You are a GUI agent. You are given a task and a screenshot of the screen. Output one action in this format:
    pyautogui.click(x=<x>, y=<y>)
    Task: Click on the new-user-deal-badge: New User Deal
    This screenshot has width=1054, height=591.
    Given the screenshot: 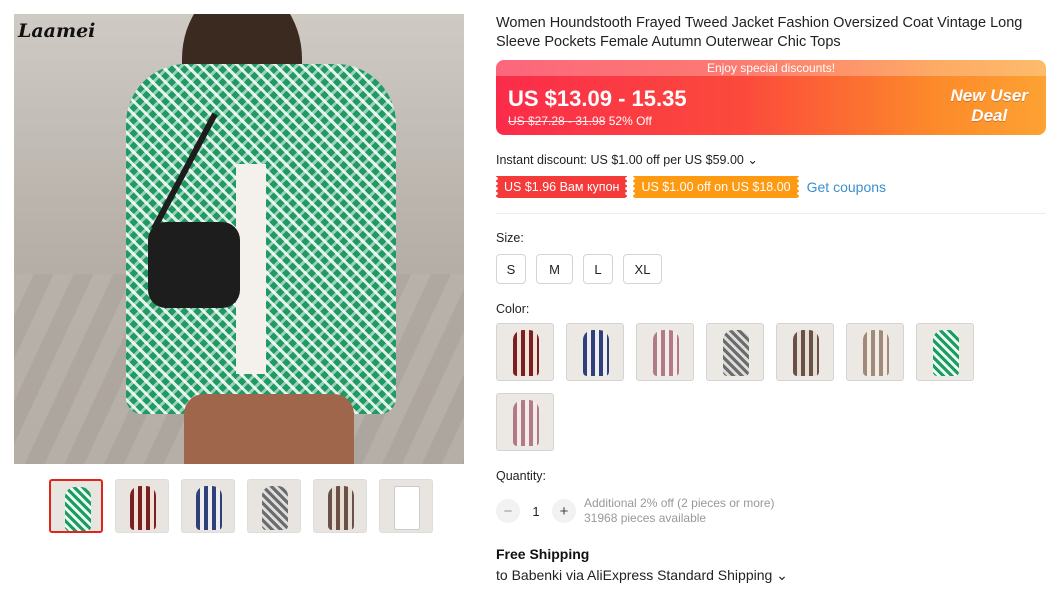 What is the action you would take?
    pyautogui.click(x=989, y=106)
    